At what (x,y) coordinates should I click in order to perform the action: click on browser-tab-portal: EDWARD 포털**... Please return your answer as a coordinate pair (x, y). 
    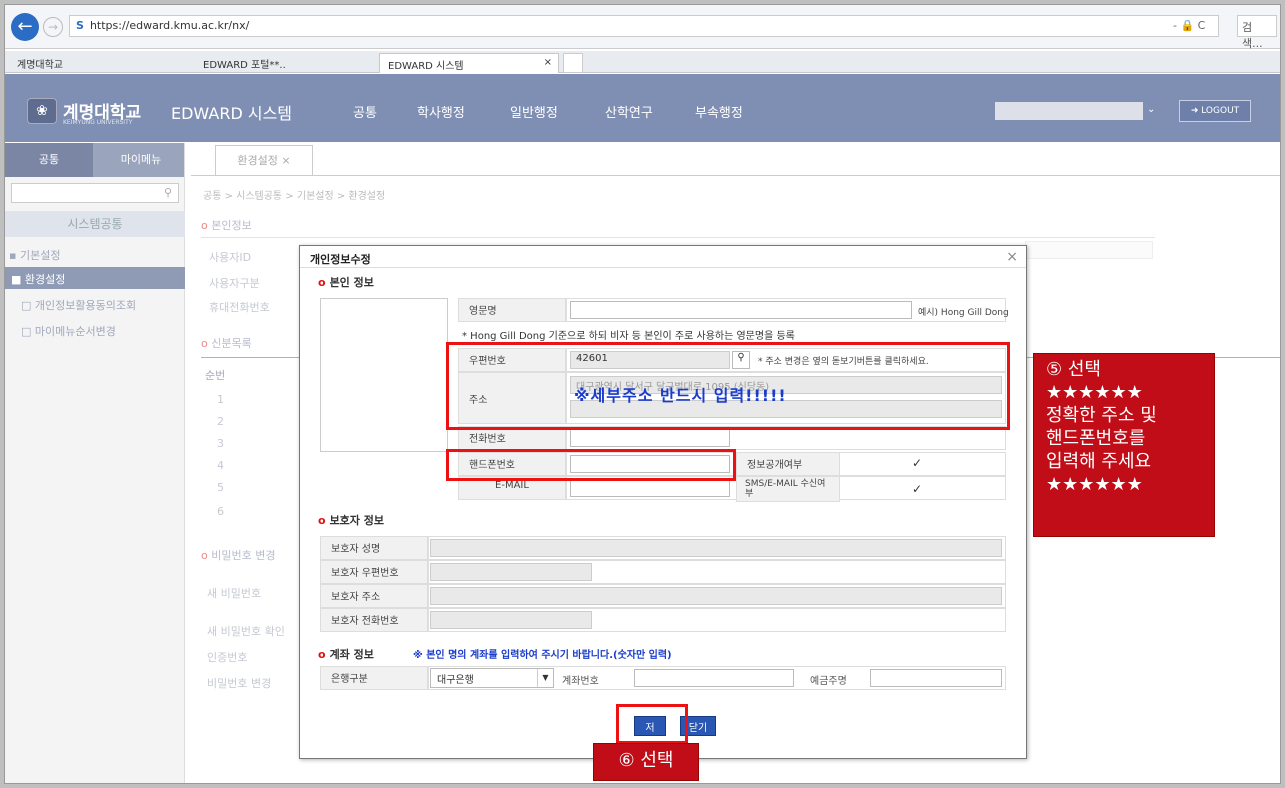
    Looking at the image, I should click on (285, 63).